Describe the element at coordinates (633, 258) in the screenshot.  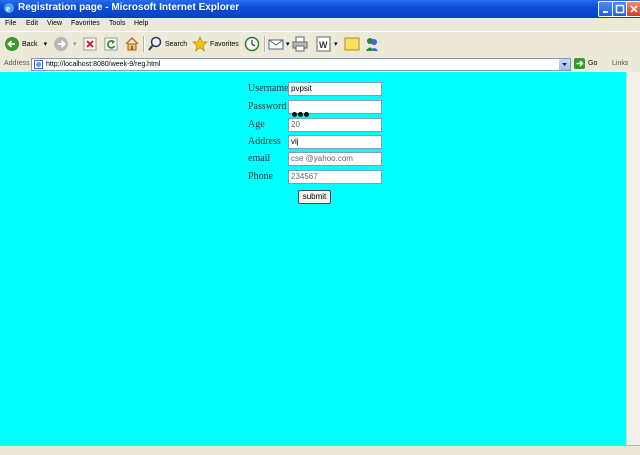
I see `vertical-scrollbar` at that location.